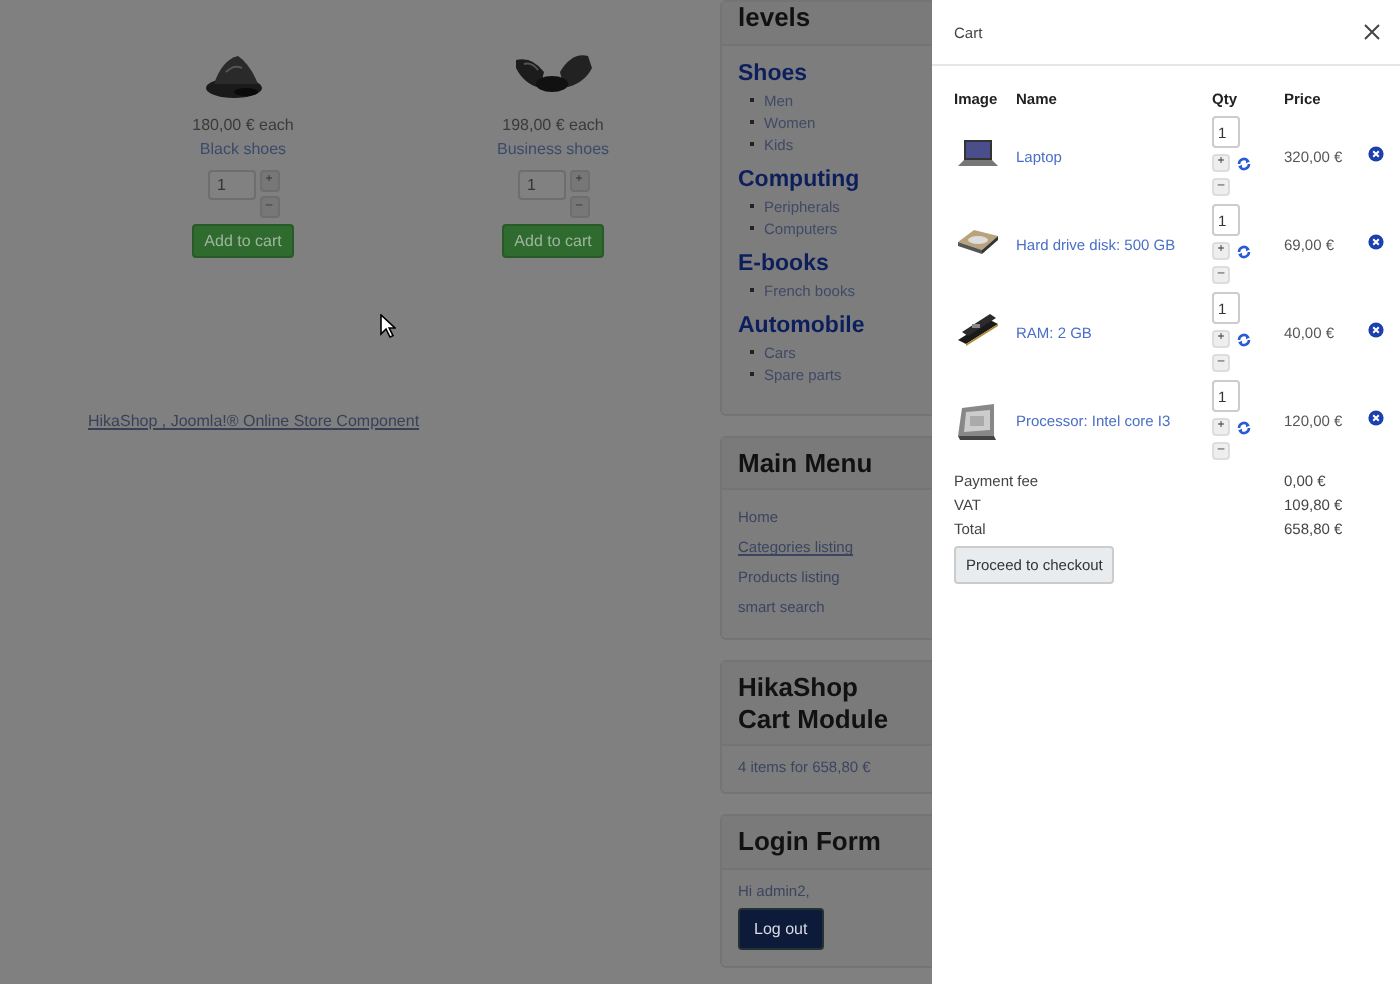 The height and width of the screenshot is (984, 1400). I want to click on module-title: levels, so click(827, 24).